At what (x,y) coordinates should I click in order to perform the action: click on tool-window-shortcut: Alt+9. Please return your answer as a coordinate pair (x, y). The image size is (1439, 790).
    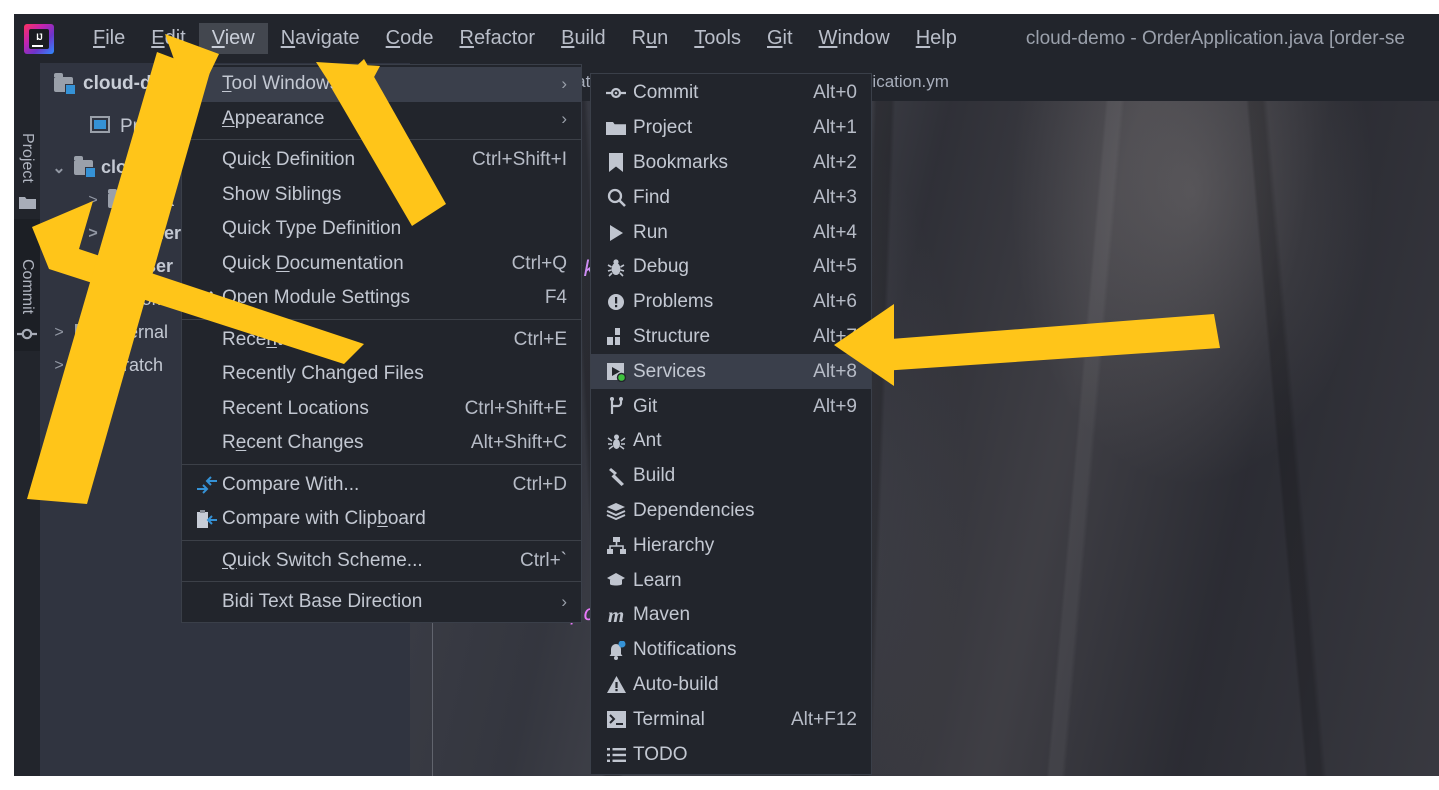
    Looking at the image, I should click on (835, 406).